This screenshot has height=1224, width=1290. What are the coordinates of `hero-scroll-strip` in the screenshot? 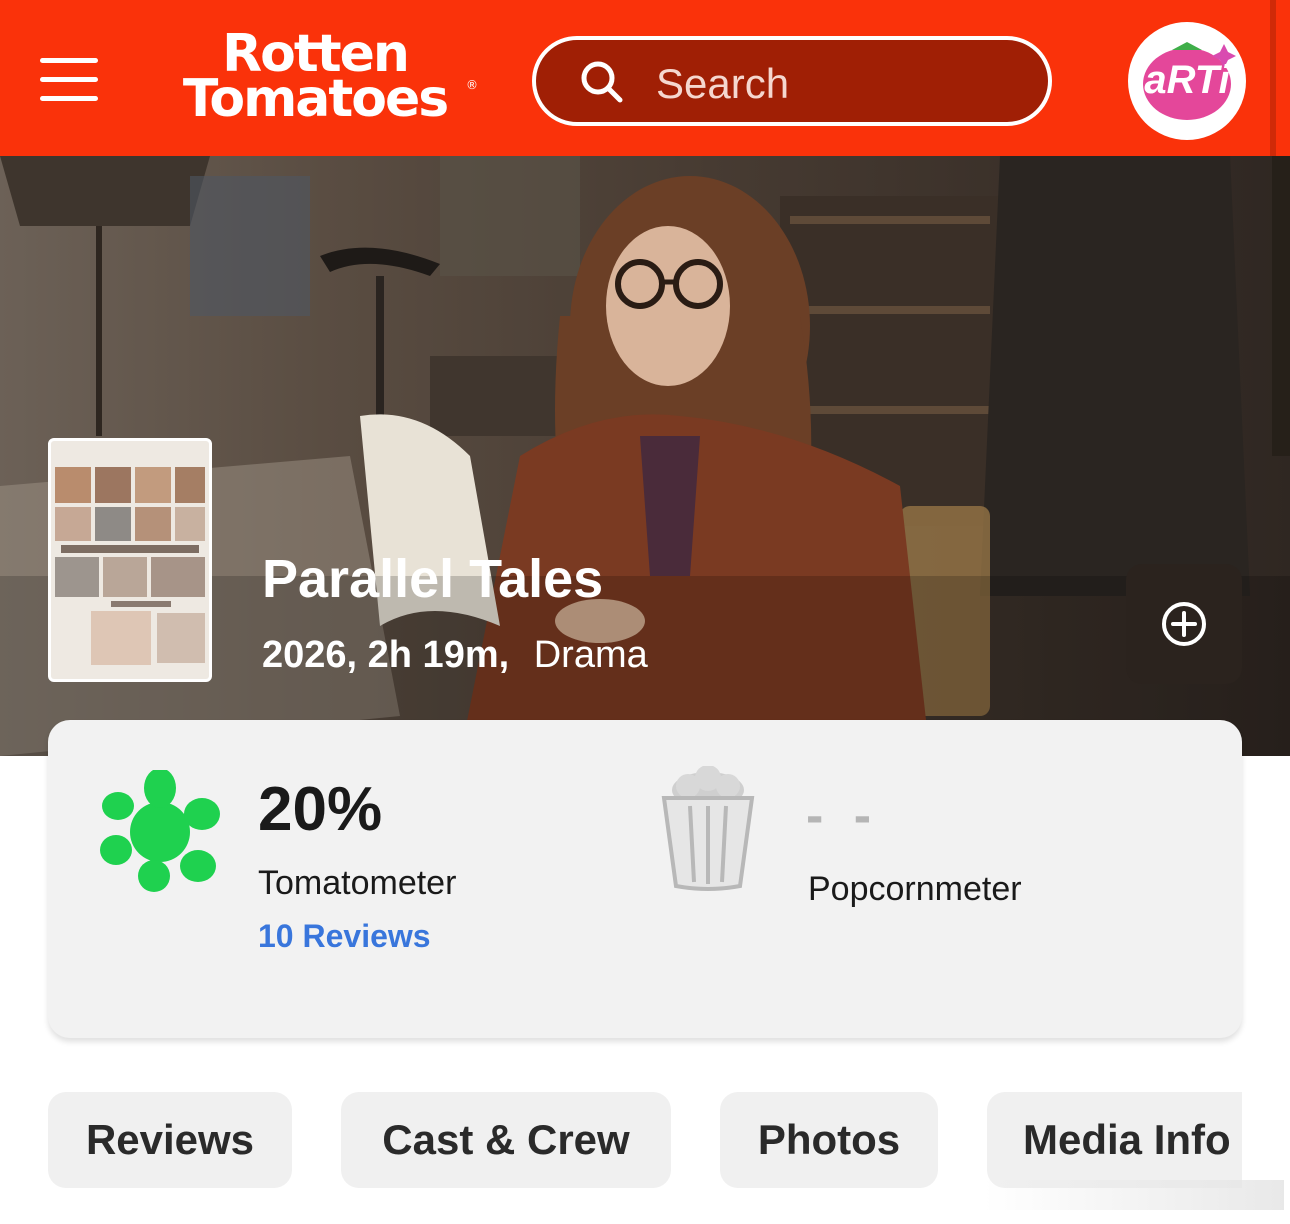 It's located at (1281, 306).